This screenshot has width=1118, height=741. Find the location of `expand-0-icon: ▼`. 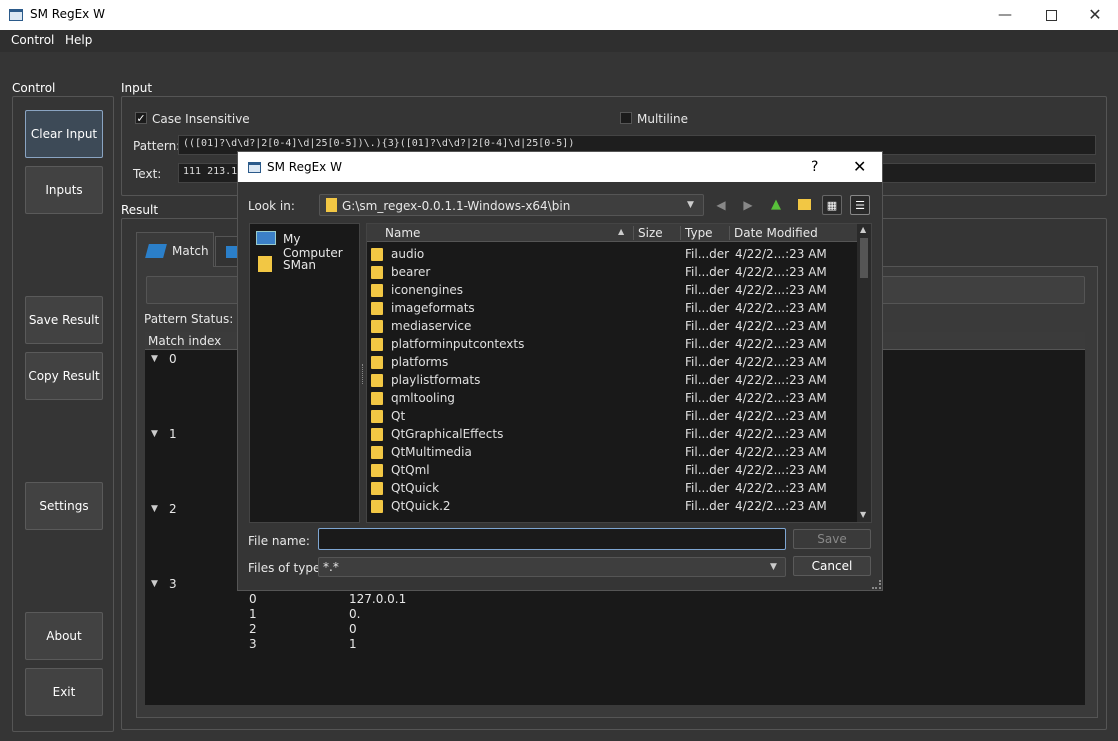

expand-0-icon: ▼ is located at coordinates (154, 359).